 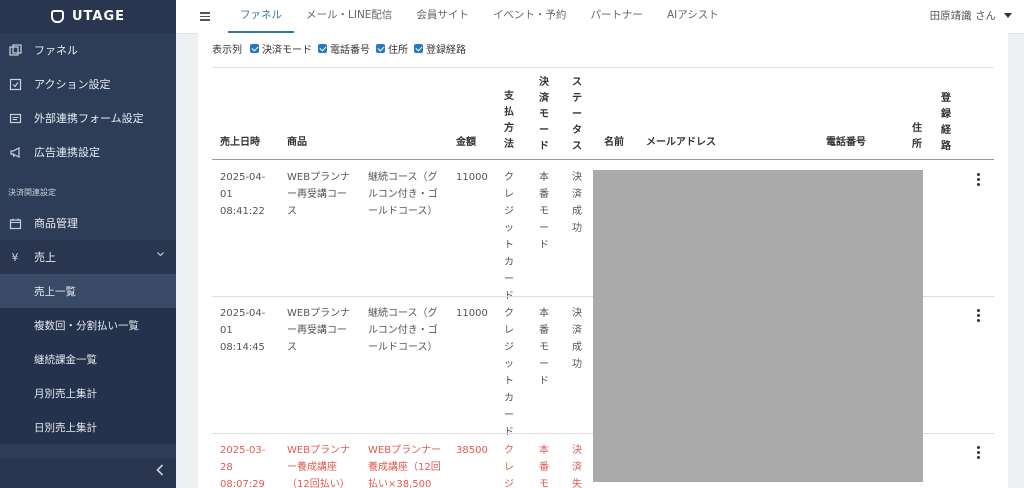 What do you see at coordinates (67, 152) in the screenshot?
I see `sidebar-item-label: 広告連携設定` at bounding box center [67, 152].